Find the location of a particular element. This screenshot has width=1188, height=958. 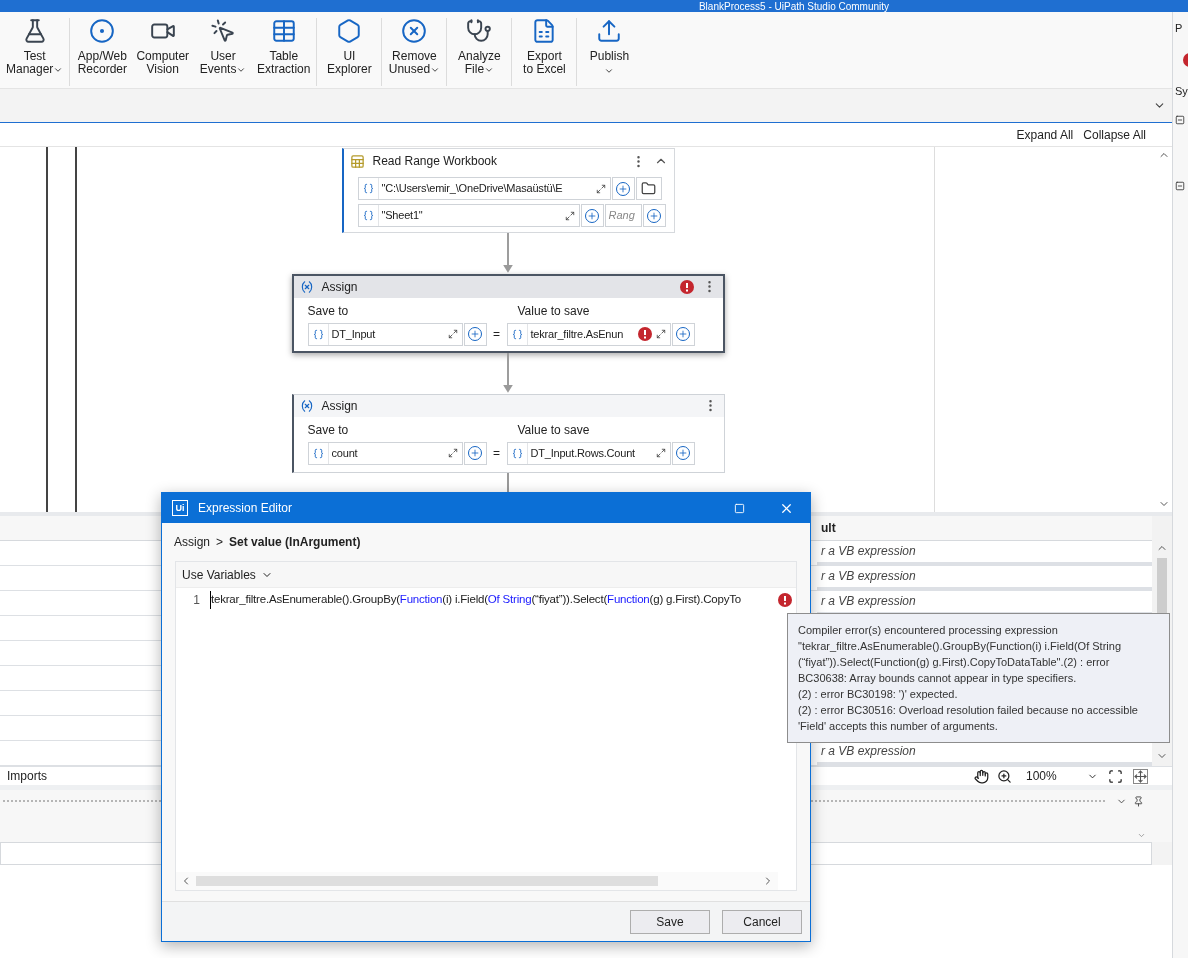

ribbon-button: Test Manager is located at coordinates (35, 47).